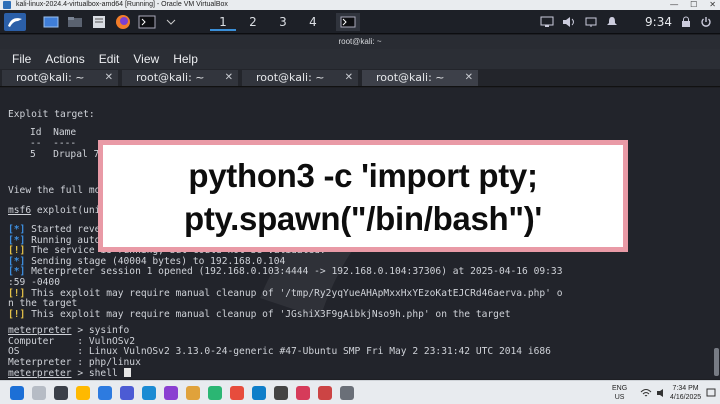  I want to click on minimize-button: —, so click(674, 5).